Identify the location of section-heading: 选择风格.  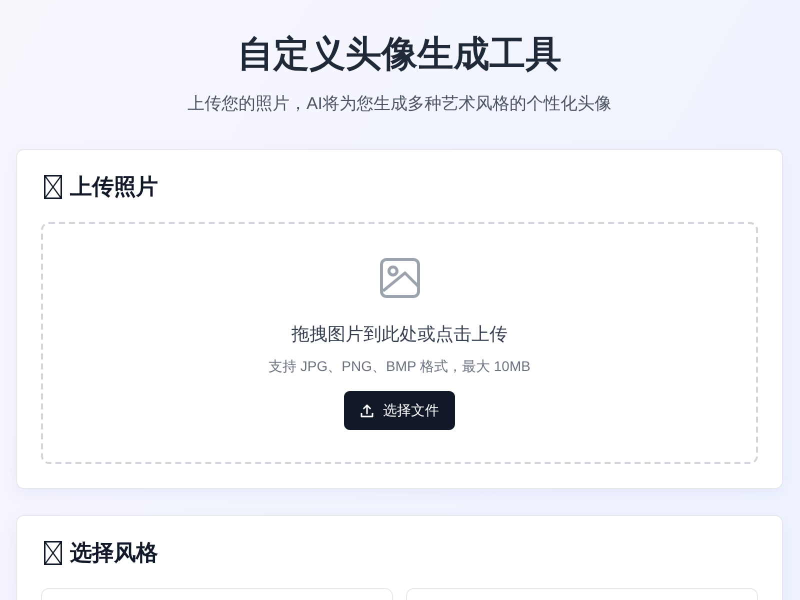
(114, 553).